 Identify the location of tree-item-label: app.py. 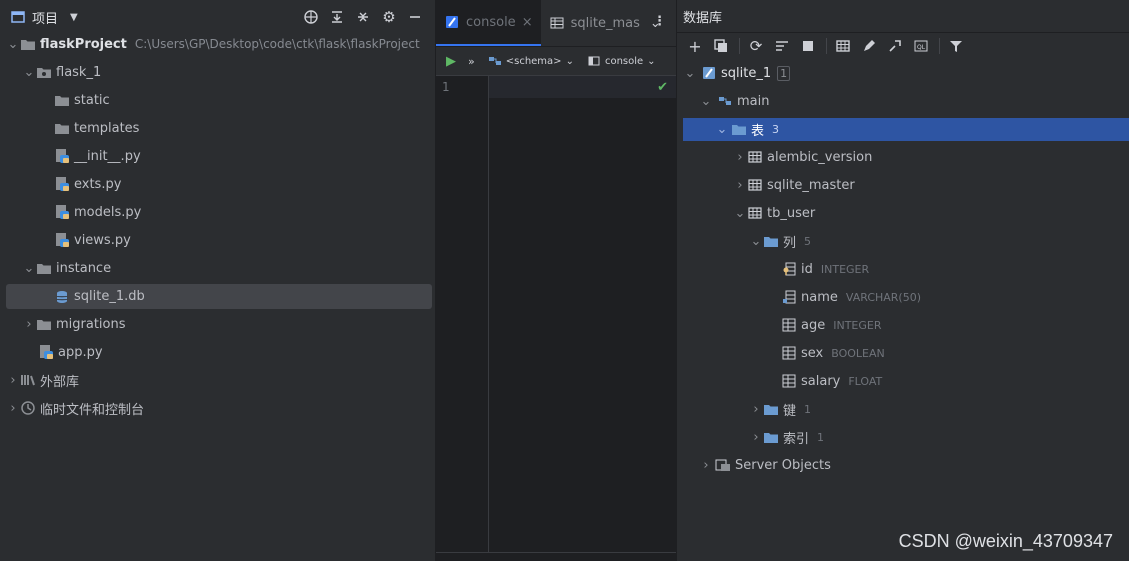
(80, 352).